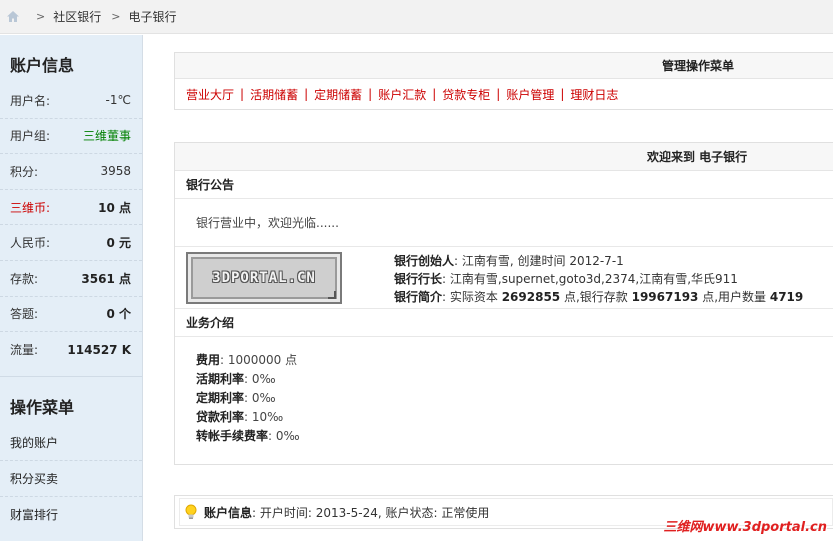 Image resolution: width=833 pixels, height=541 pixels. What do you see at coordinates (539, 261) in the screenshot?
I see `founder-value: : 江南有雪, 创建时间 2012-7-1` at bounding box center [539, 261].